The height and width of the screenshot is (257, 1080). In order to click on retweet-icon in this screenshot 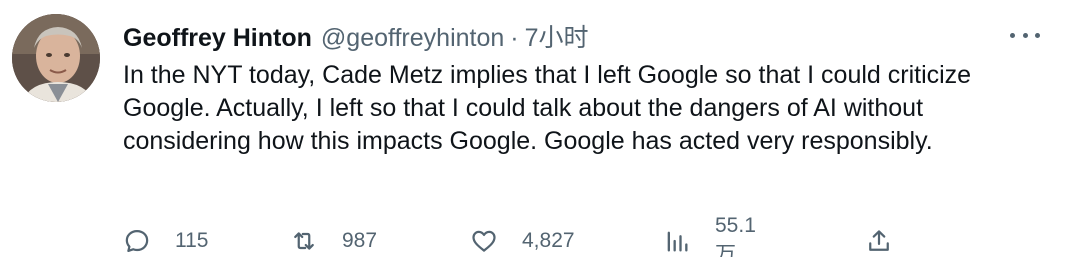, I will do `click(304, 241)`.